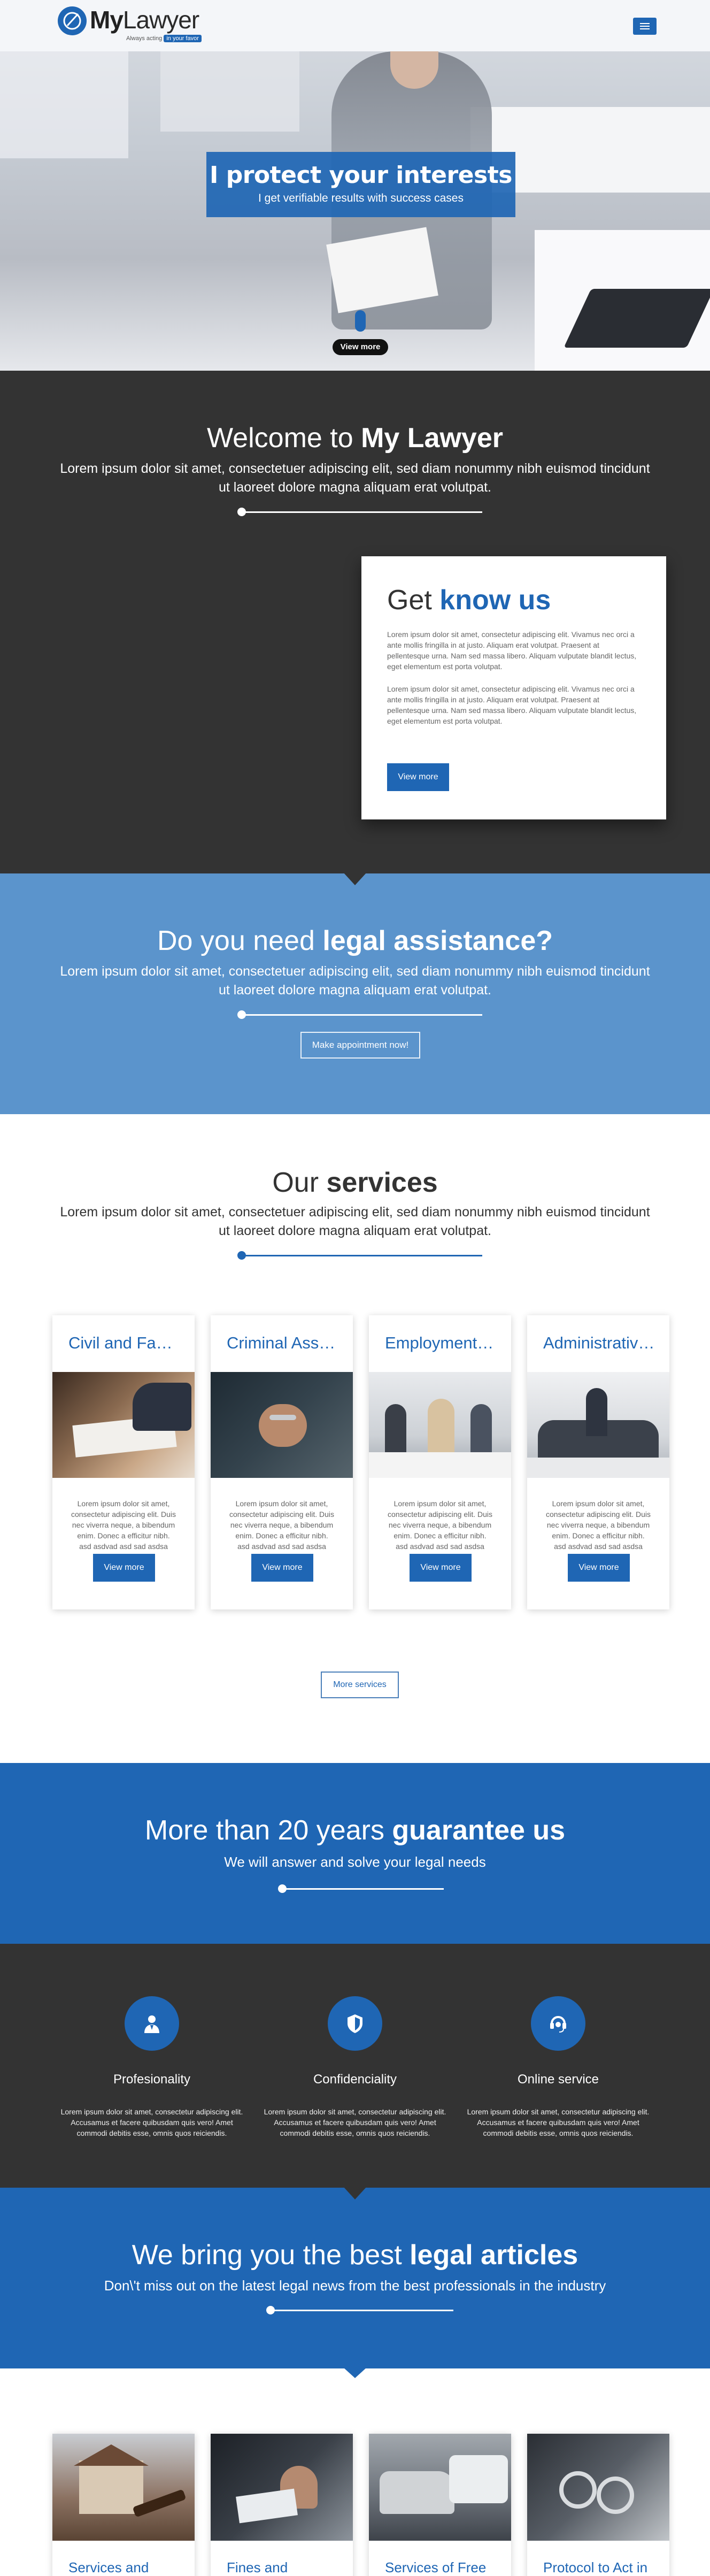 The height and width of the screenshot is (2576, 710). Describe the element at coordinates (409, 600) in the screenshot. I see `know-us-title-plain: Get` at that location.